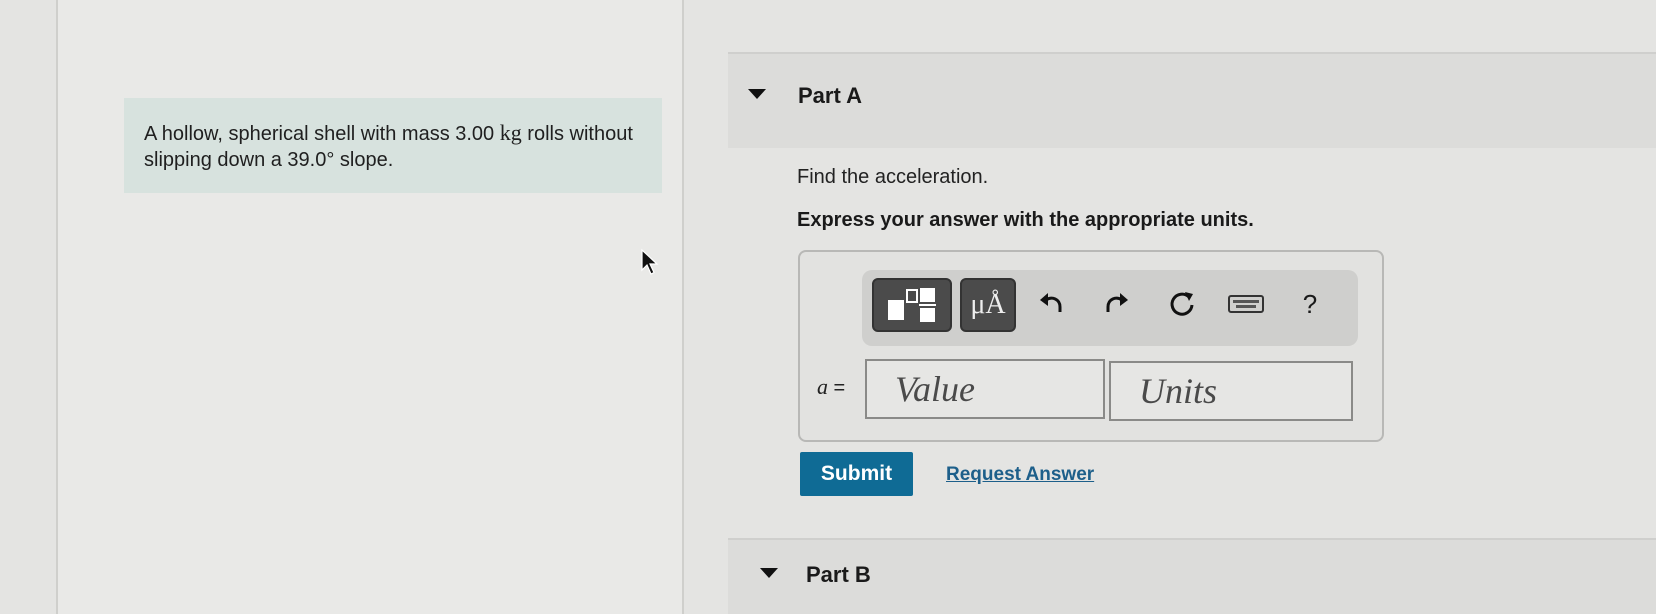  What do you see at coordinates (1231, 391) in the screenshot?
I see `units-input` at bounding box center [1231, 391].